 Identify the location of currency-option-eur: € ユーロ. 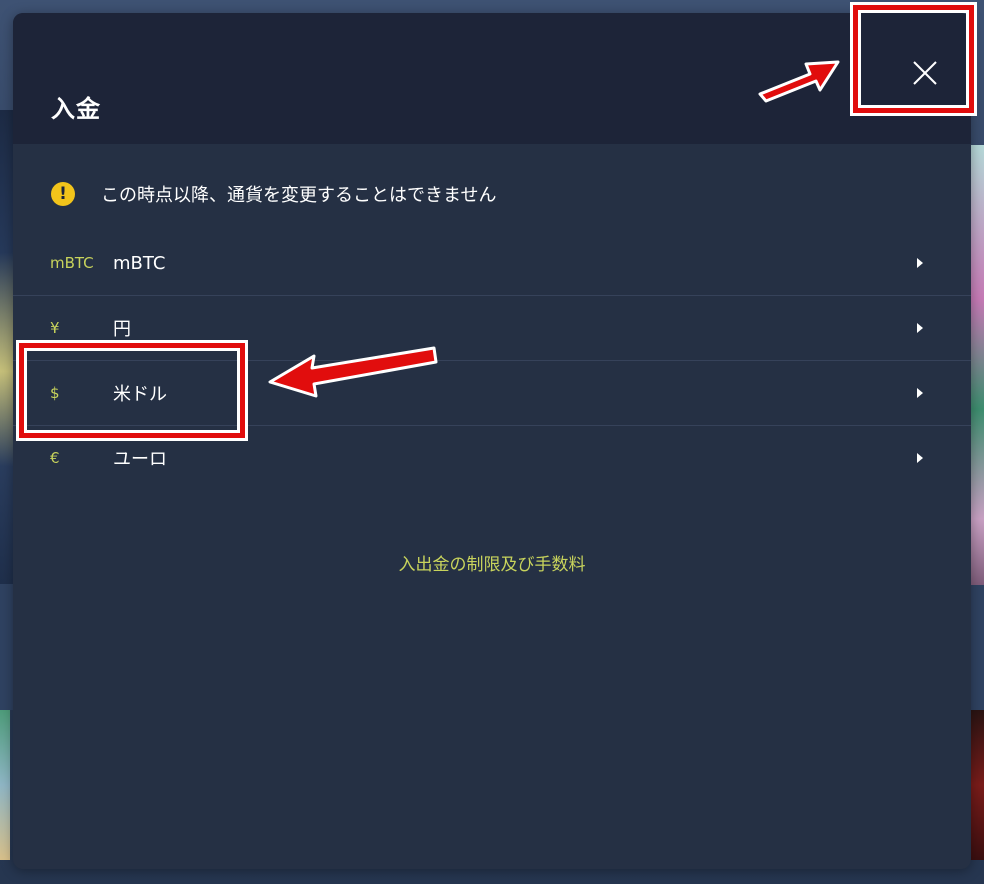
(492, 458).